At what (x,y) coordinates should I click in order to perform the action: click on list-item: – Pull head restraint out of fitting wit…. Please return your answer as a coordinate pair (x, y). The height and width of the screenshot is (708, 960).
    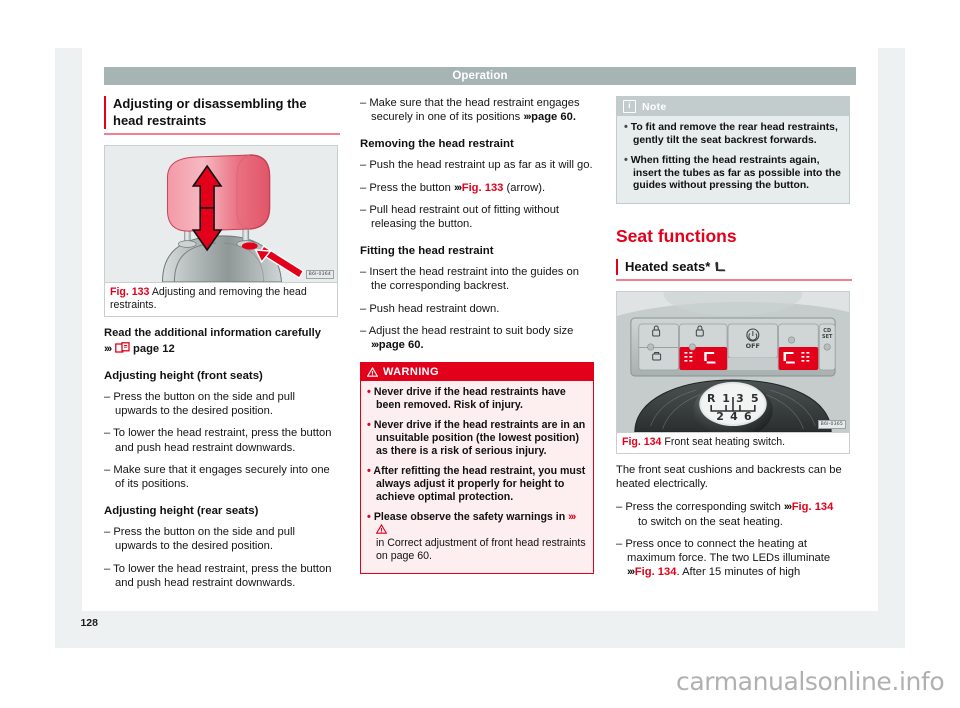
    Looking at the image, I should click on (460, 217).